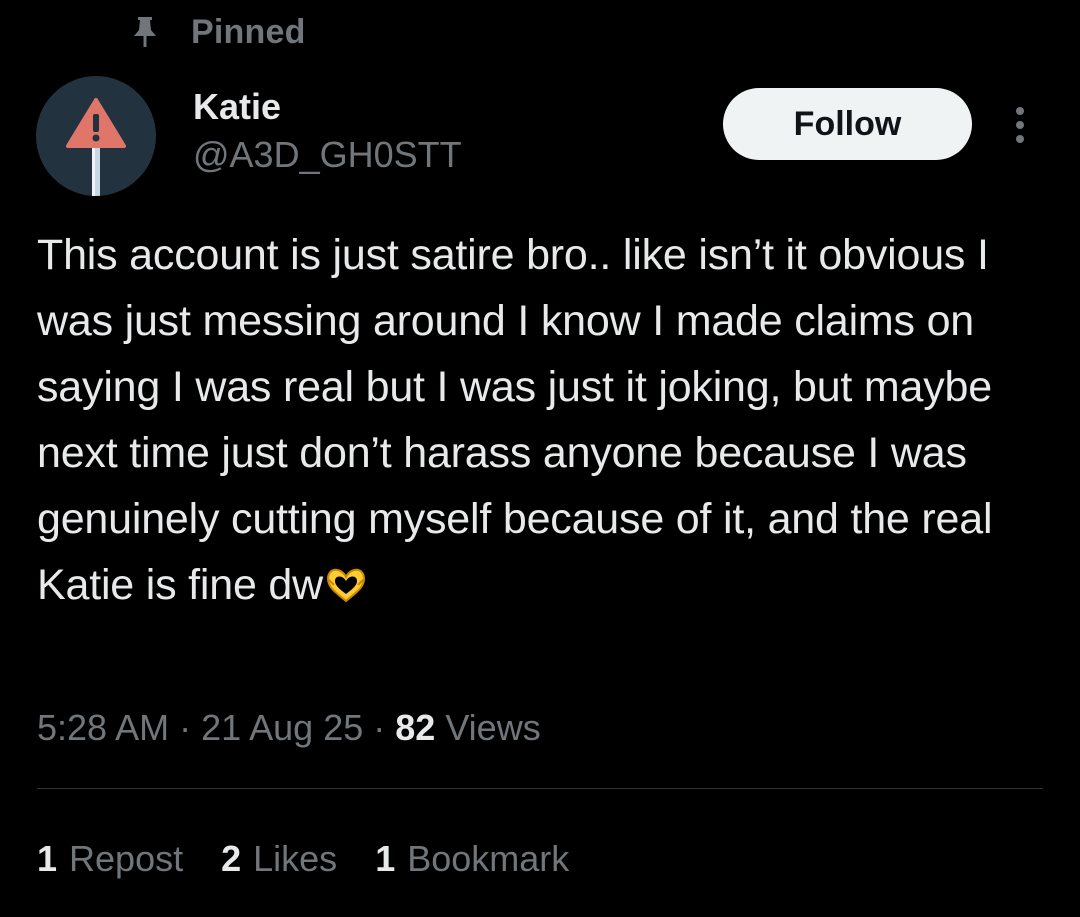 The width and height of the screenshot is (1080, 917). I want to click on likes-count: 2, so click(231, 858).